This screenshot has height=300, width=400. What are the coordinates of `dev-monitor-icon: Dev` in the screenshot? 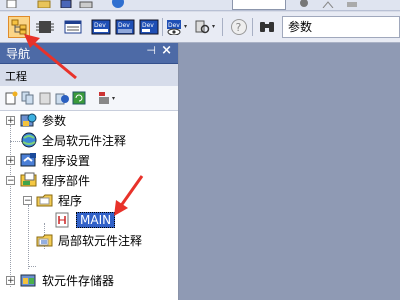 It's located at (177, 27).